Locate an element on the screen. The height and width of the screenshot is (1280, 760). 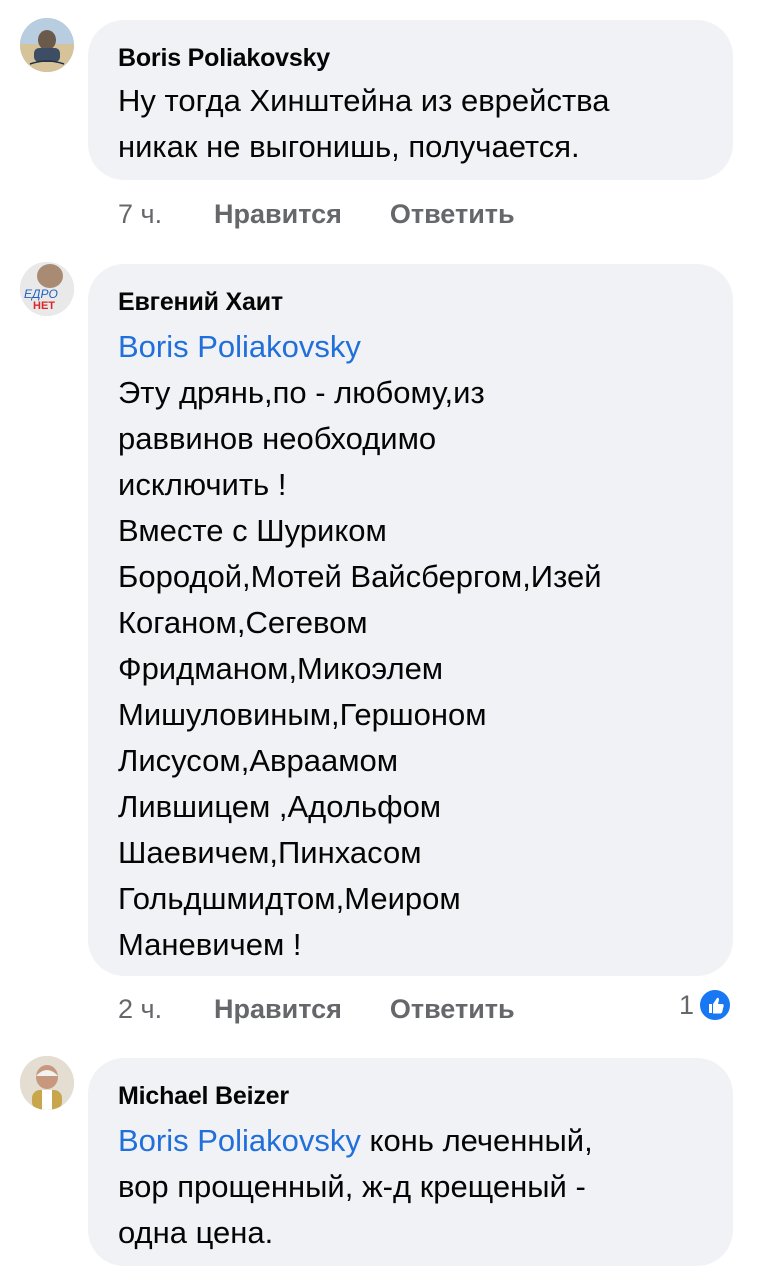
avatar-badge-bottom: НЕТ is located at coordinates (44, 306).